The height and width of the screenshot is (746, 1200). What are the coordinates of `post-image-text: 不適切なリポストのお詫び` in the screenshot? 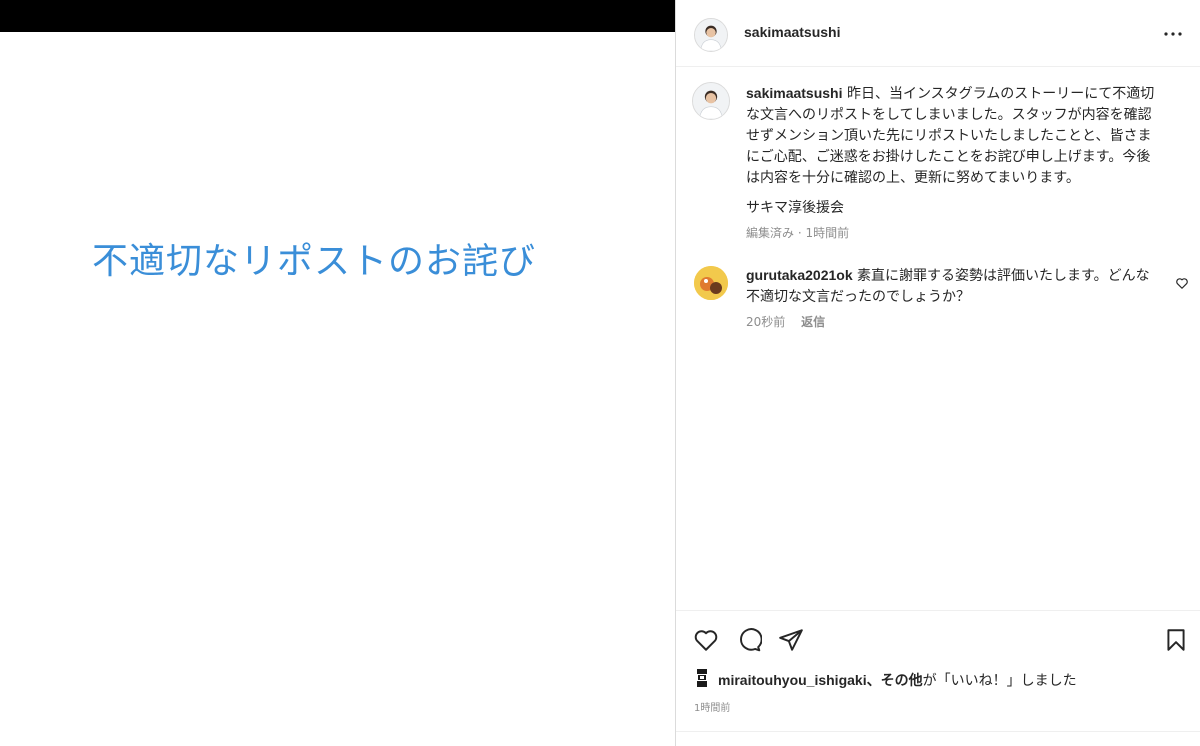 It's located at (314, 261).